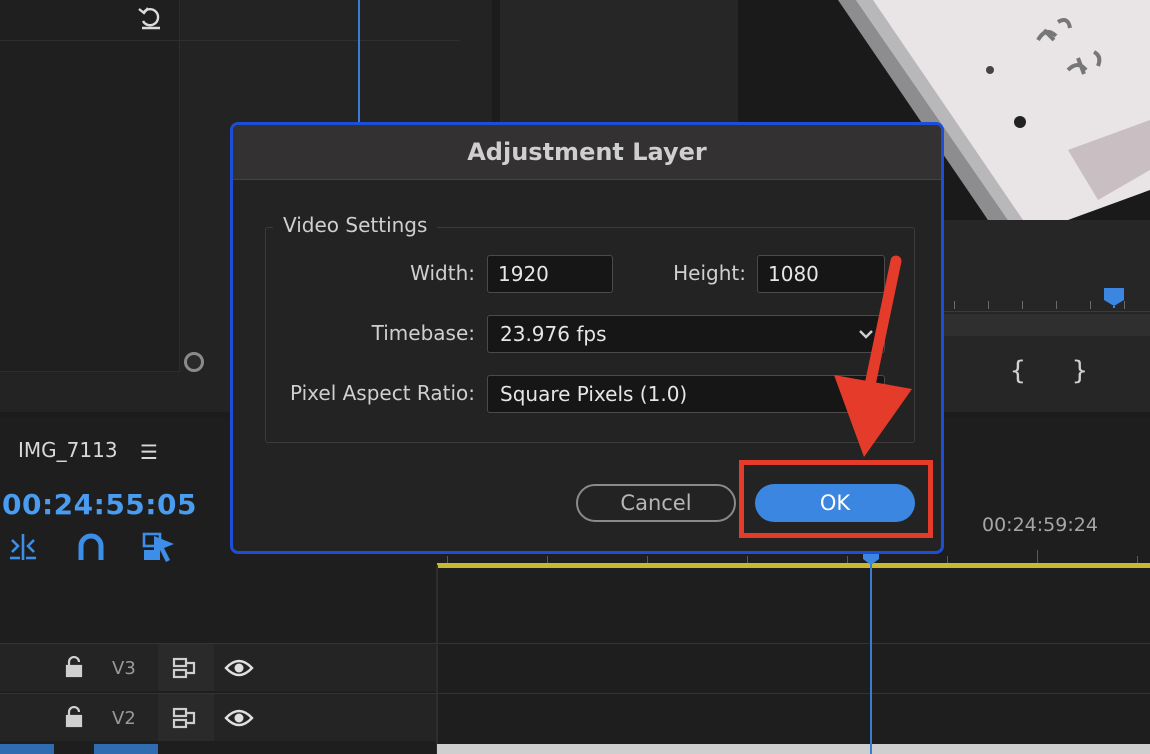 The image size is (1150, 754). Describe the element at coordinates (575, 667) in the screenshot. I see `track-v3: V3` at that location.